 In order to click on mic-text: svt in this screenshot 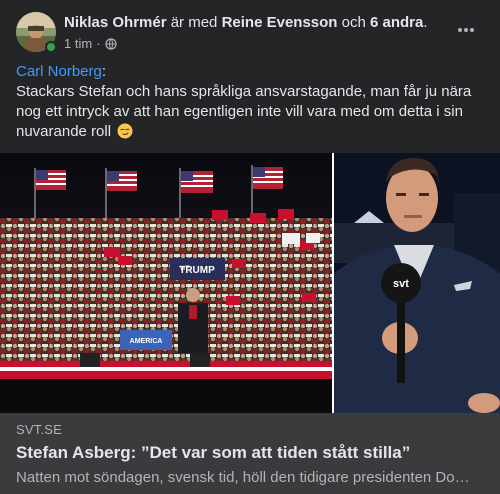, I will do `click(401, 284)`.